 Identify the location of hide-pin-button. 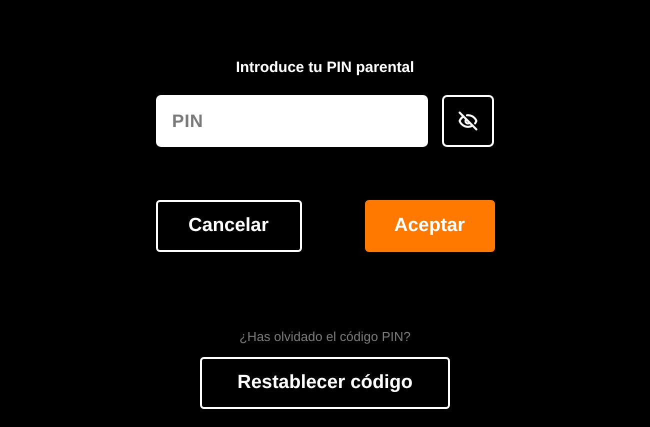
(468, 121).